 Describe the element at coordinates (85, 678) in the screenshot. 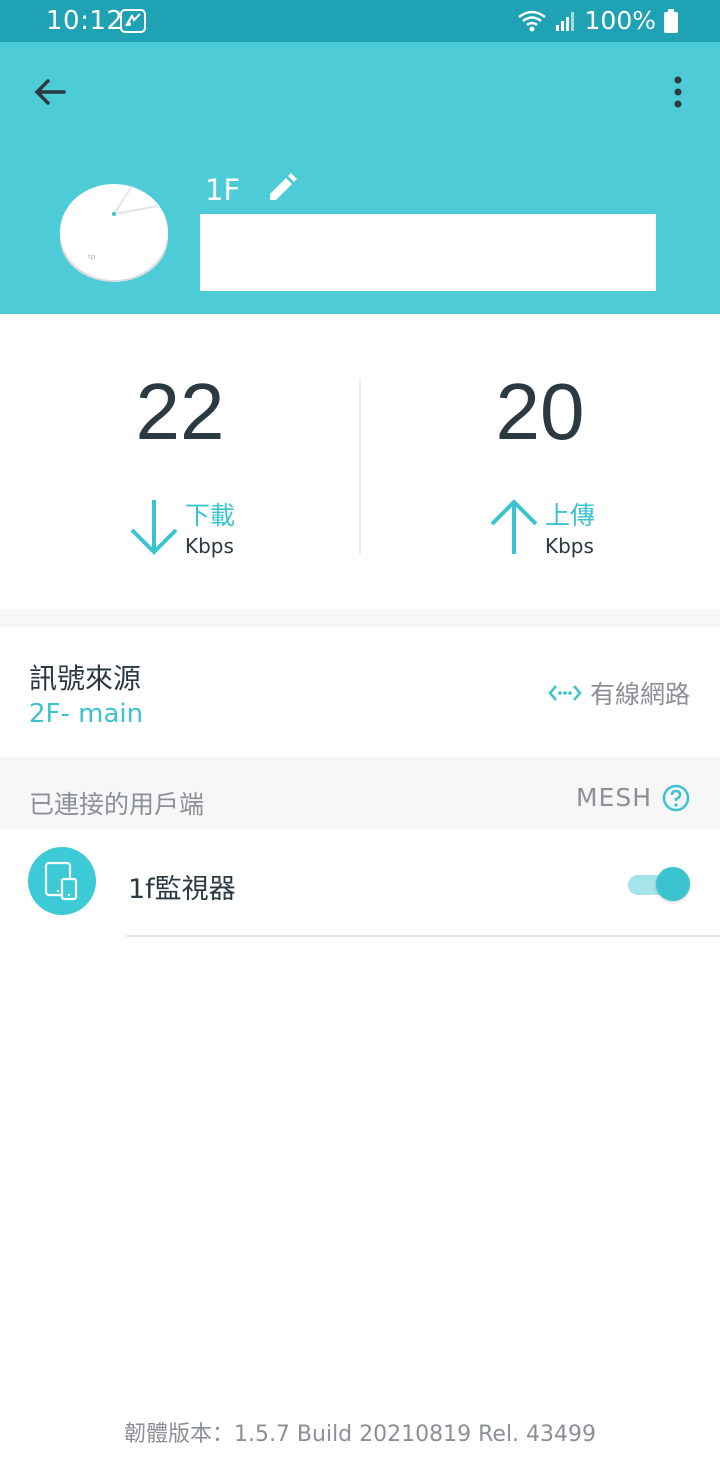

I see `signal-source-title: 訊號來源` at that location.